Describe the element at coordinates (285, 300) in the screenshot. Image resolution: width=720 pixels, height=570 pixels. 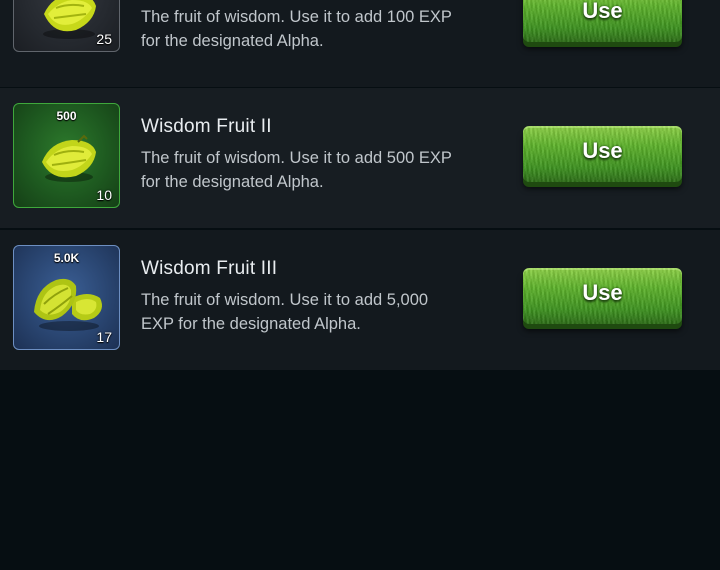
I see `item-description-line1: The fruit of wisdom. Use it to add 5,000` at that location.